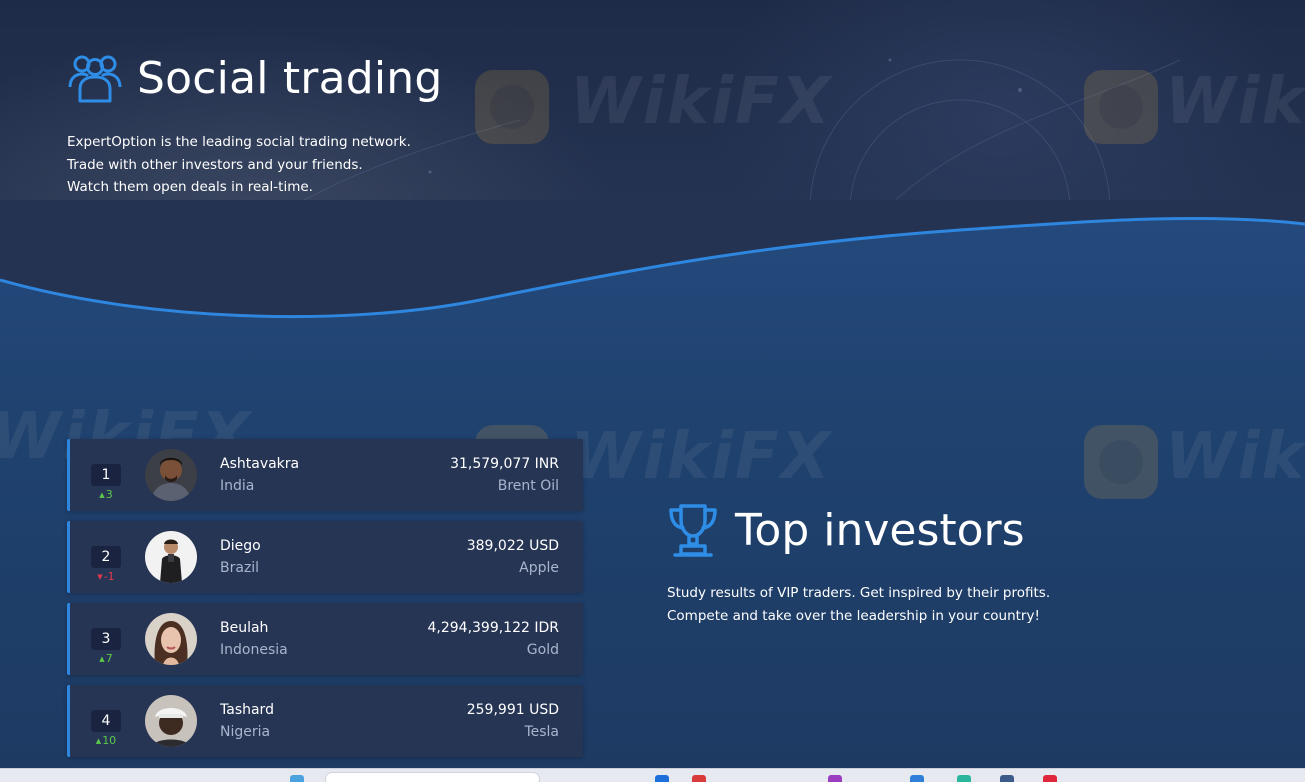 The height and width of the screenshot is (782, 1305). What do you see at coordinates (528, 486) in the screenshot?
I see `investor-asset: Brent Oil` at bounding box center [528, 486].